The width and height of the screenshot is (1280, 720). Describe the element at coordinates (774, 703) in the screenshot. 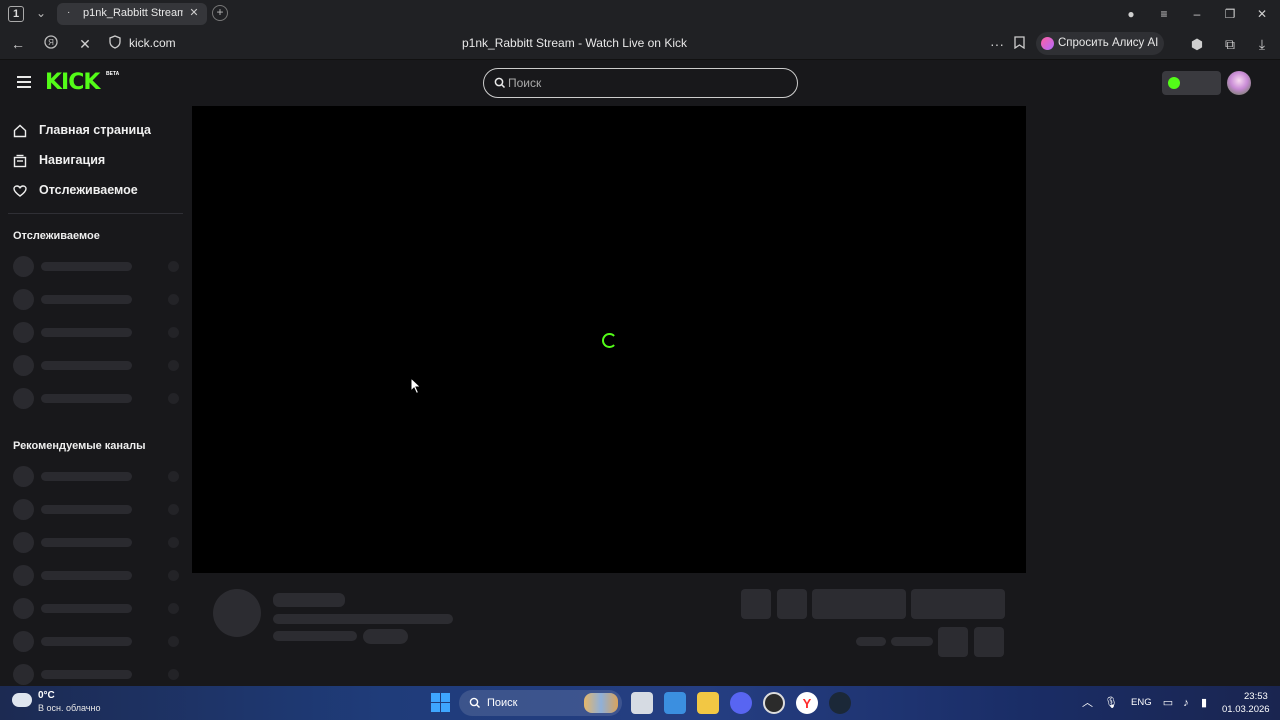

I see `gaming-app-icon` at that location.